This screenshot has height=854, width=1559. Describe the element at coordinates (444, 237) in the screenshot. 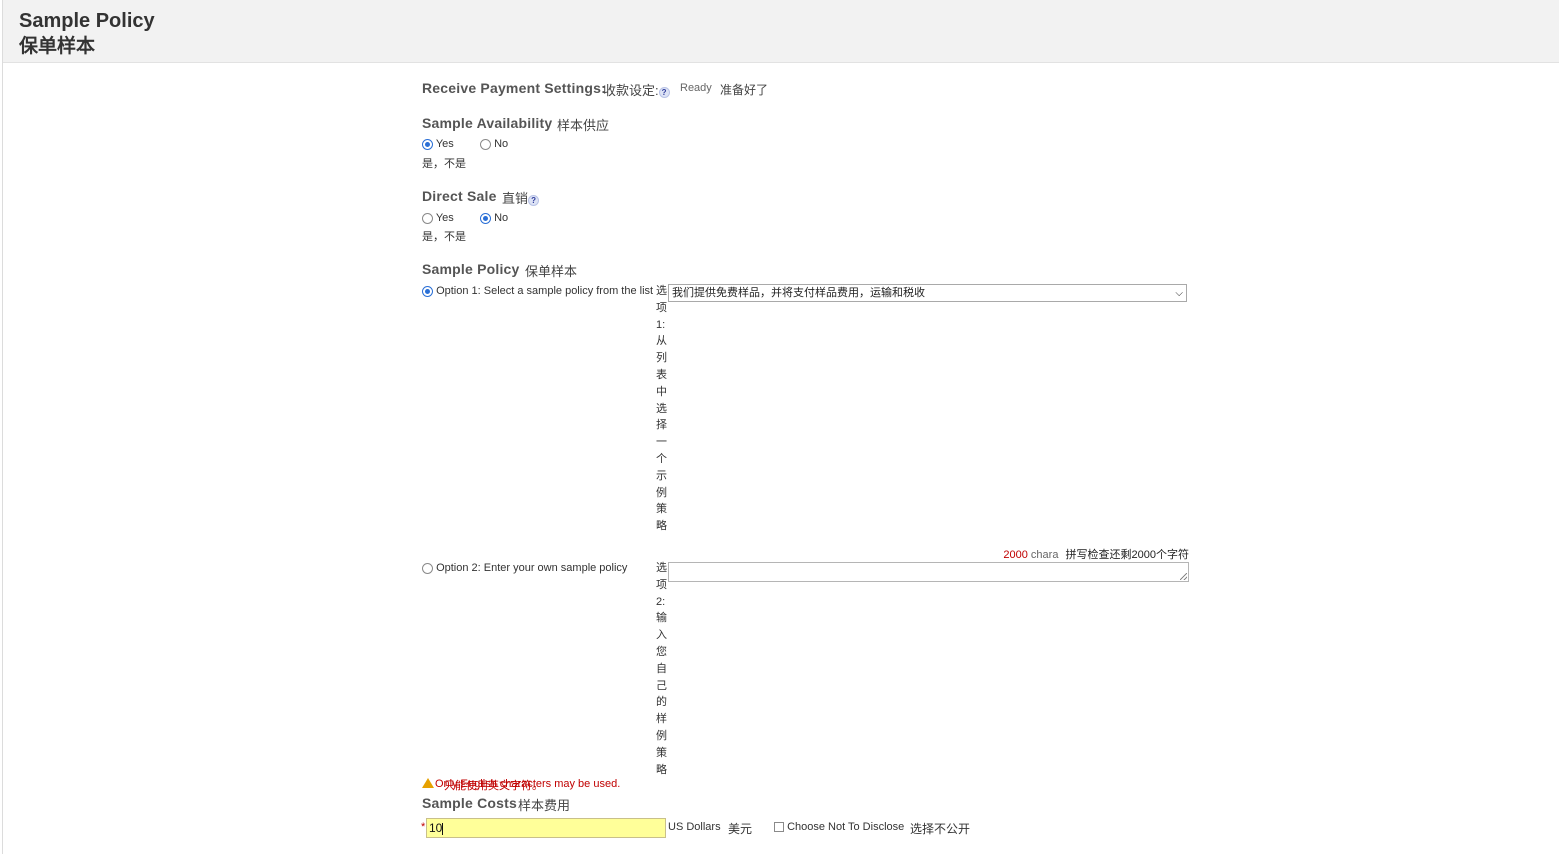

I see `direct-sale-options-cn: 是，不是` at that location.